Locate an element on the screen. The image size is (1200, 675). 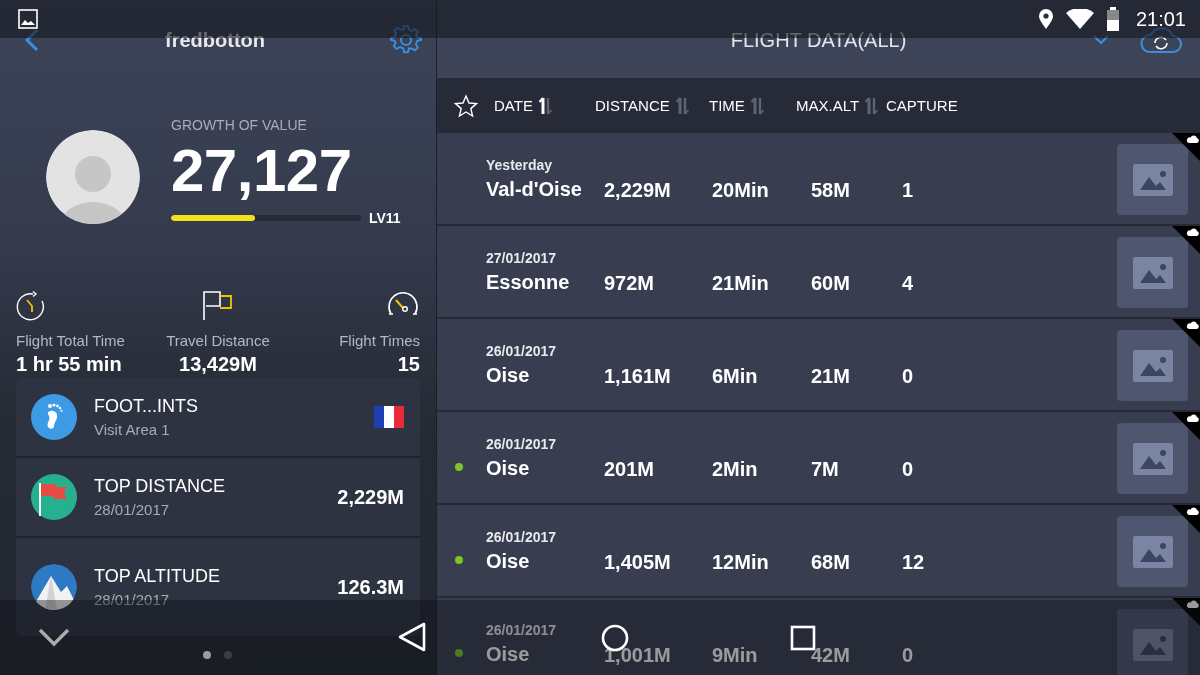
level-label: LV11 is located at coordinates (385, 218).